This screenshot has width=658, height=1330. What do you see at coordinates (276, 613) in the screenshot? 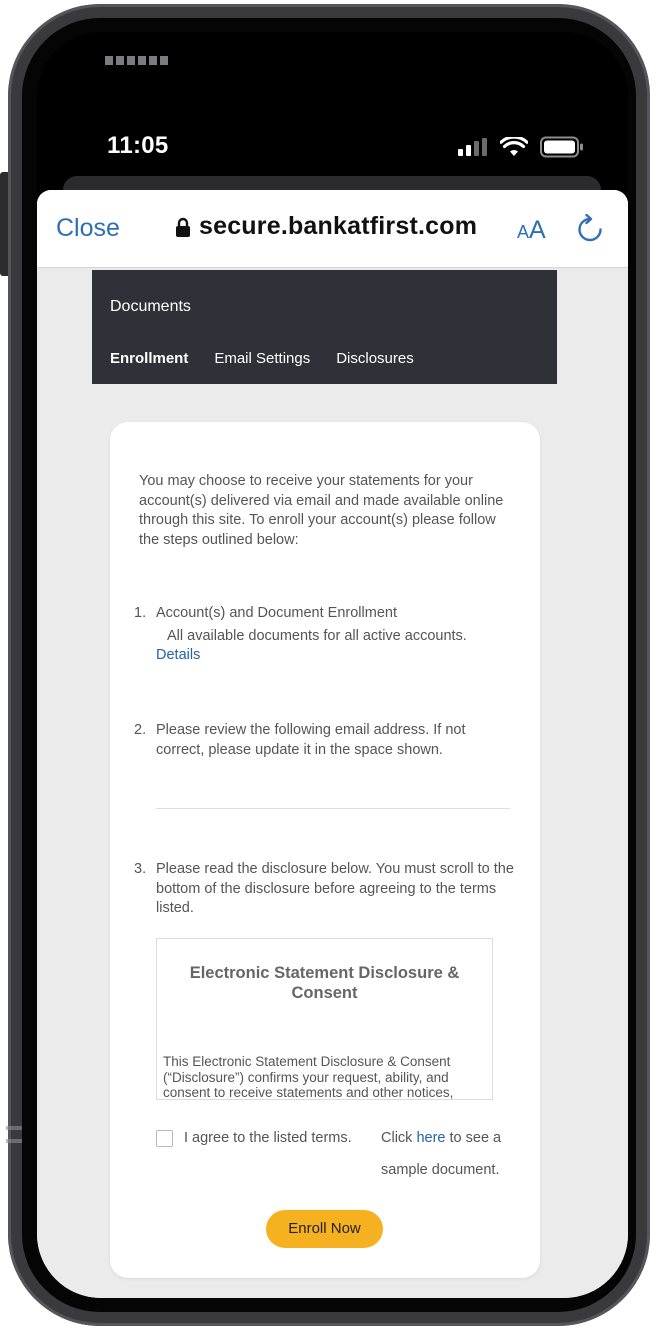
I see `step-1-title: Account(s) and Document Enrollment` at bounding box center [276, 613].